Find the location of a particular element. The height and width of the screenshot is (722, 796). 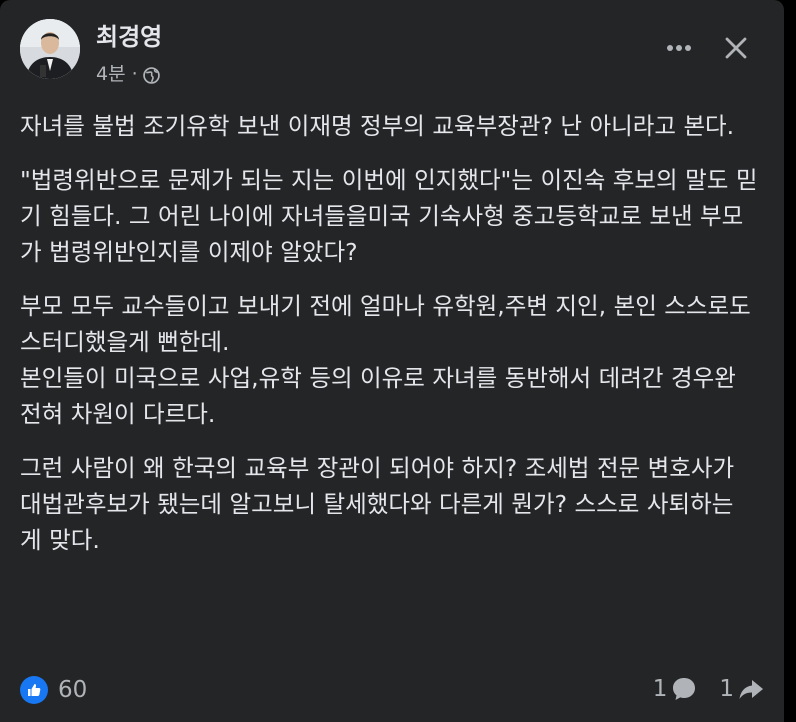

avatar is located at coordinates (50, 49).